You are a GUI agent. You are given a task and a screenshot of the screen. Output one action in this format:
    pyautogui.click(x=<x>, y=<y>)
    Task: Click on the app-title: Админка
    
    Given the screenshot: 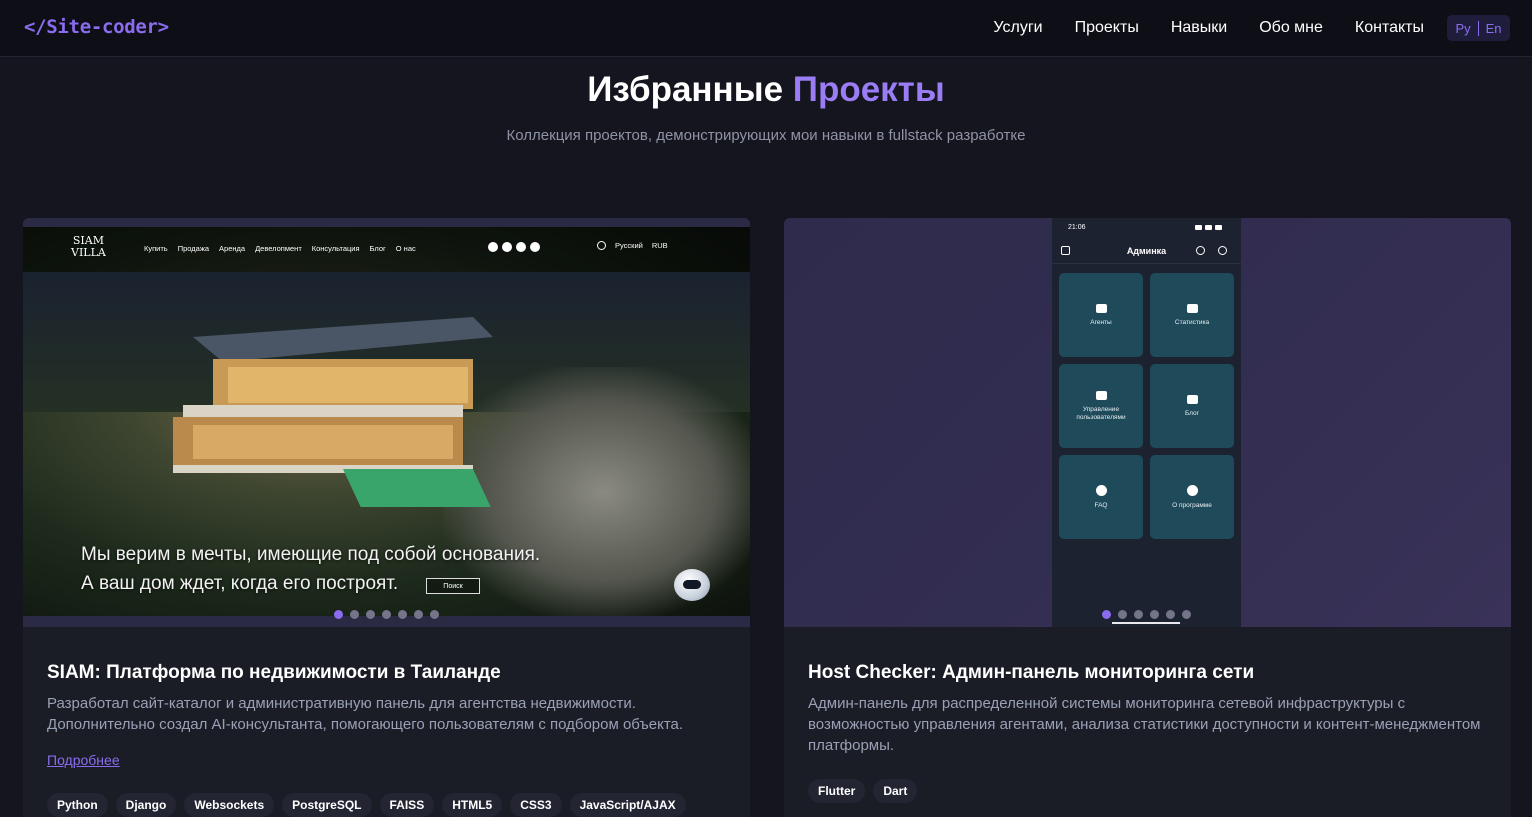 What is the action you would take?
    pyautogui.click(x=1146, y=251)
    